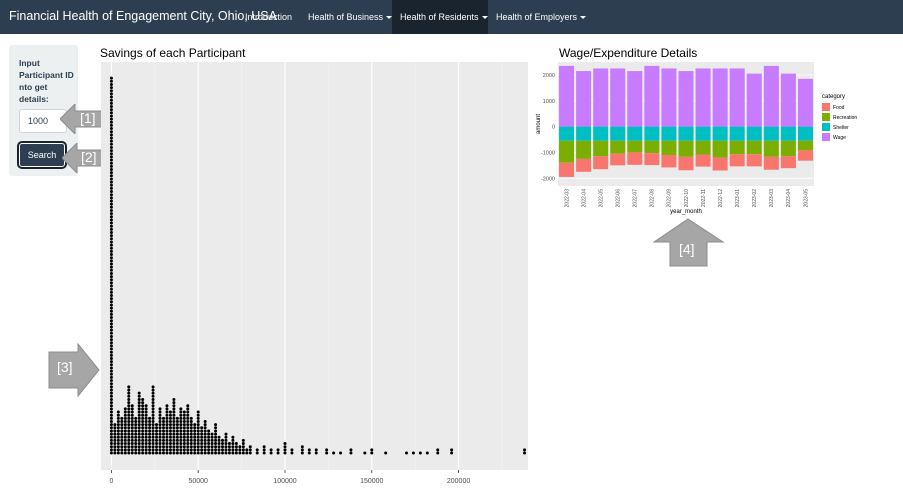 This screenshot has width=903, height=490. What do you see at coordinates (541, 17) in the screenshot?
I see `nav-health-of-employers: Health of Employers` at bounding box center [541, 17].